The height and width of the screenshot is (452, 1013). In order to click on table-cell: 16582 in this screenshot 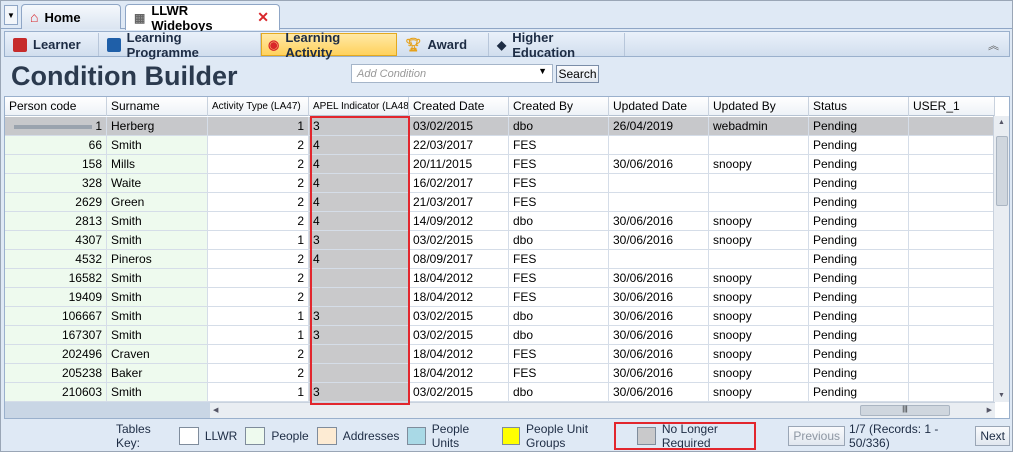, I will do `click(56, 278)`.